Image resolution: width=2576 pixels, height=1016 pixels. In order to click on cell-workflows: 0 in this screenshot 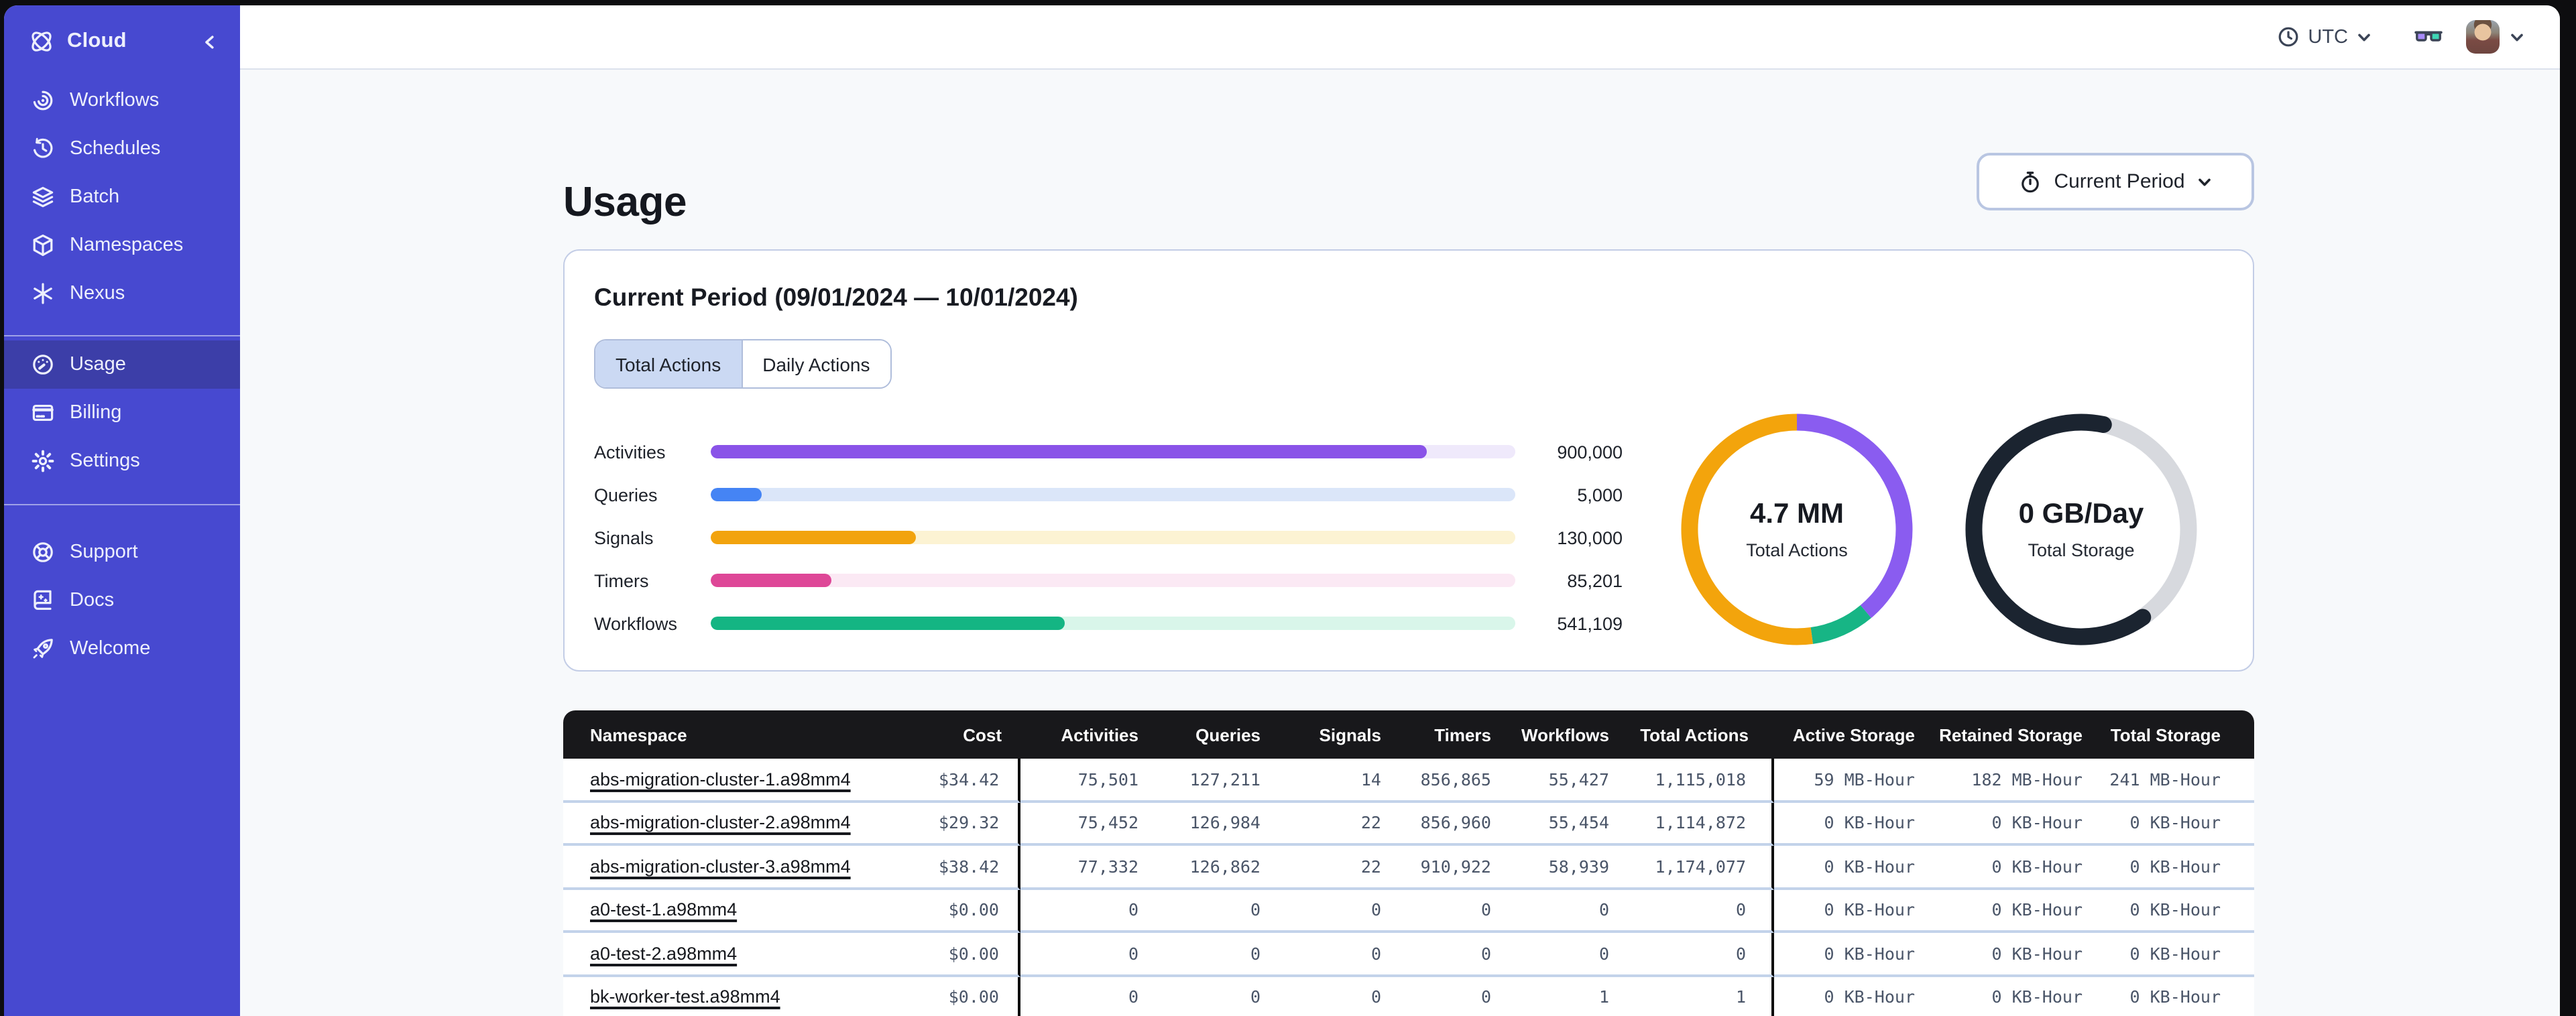, I will do `click(1550, 954)`.